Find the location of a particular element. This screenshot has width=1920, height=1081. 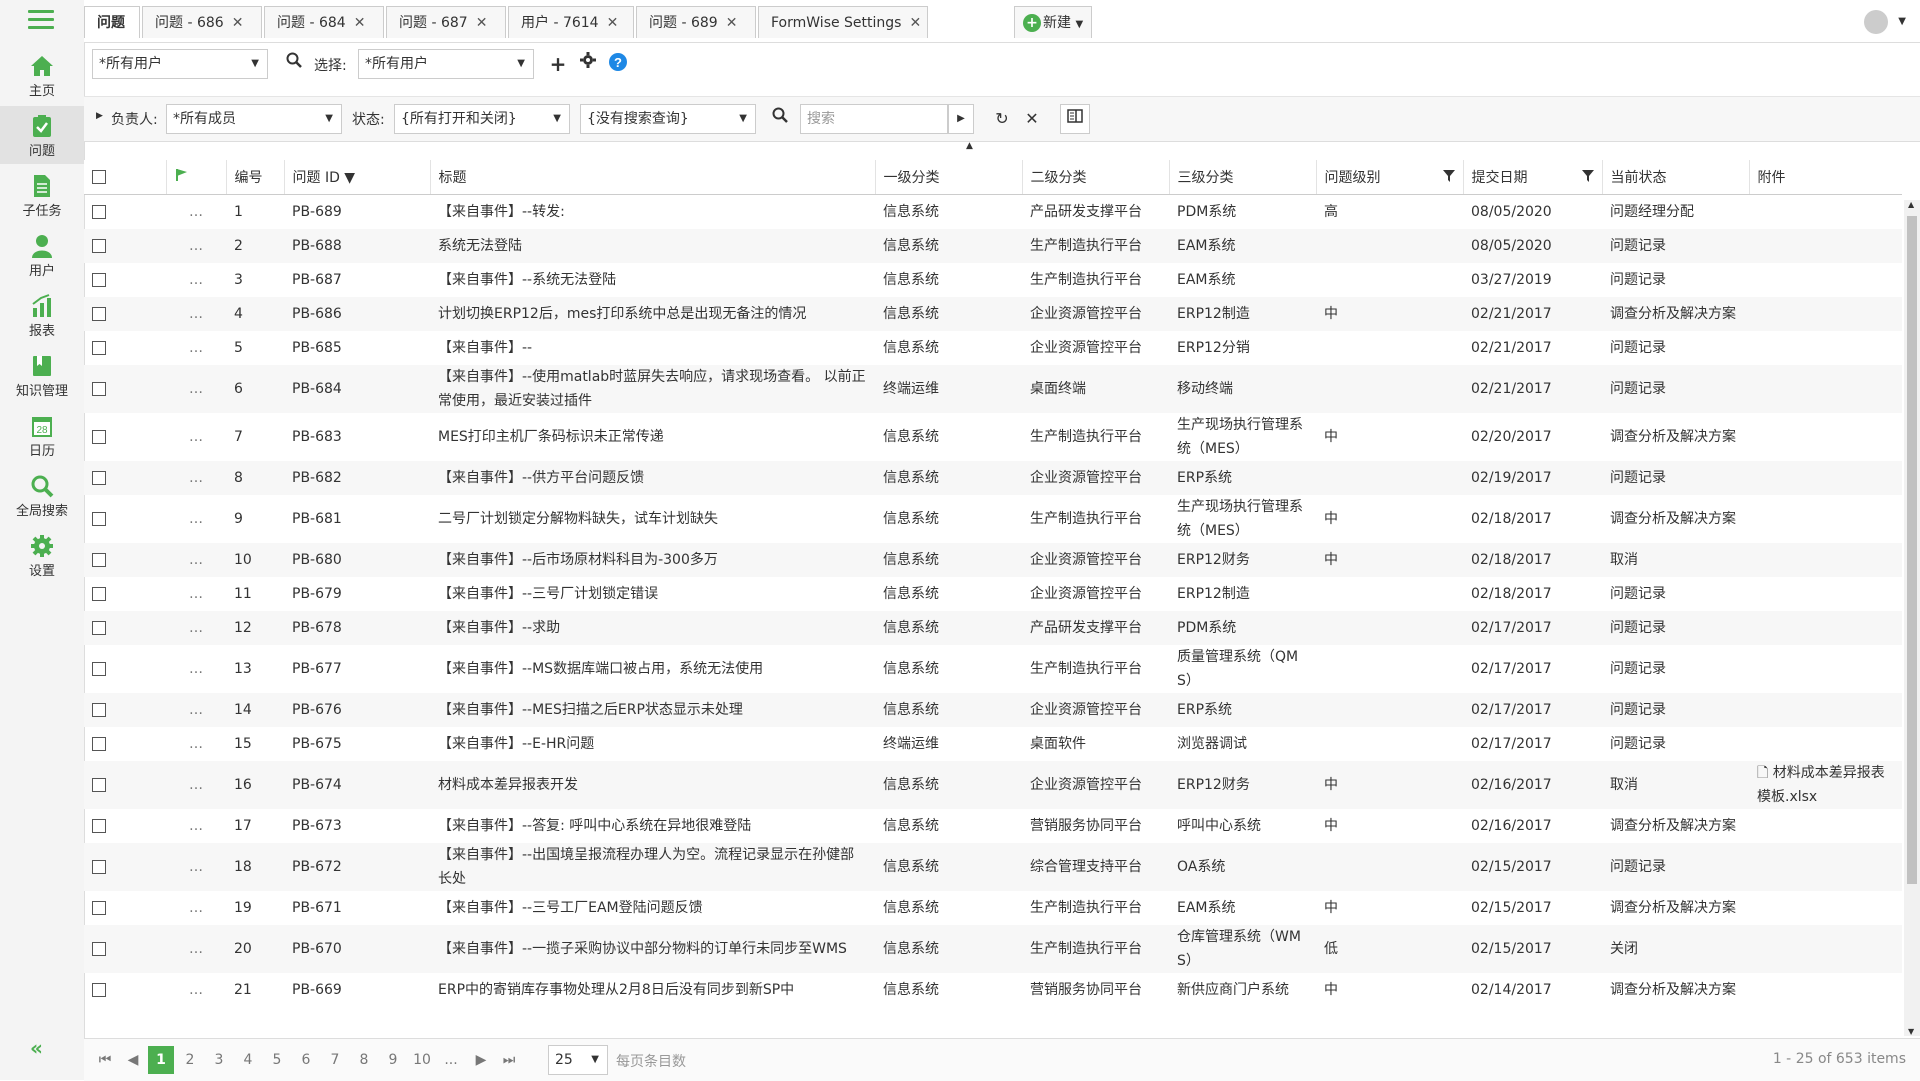

cell: 【来自事件】--系统无法登陆 is located at coordinates (652, 280).